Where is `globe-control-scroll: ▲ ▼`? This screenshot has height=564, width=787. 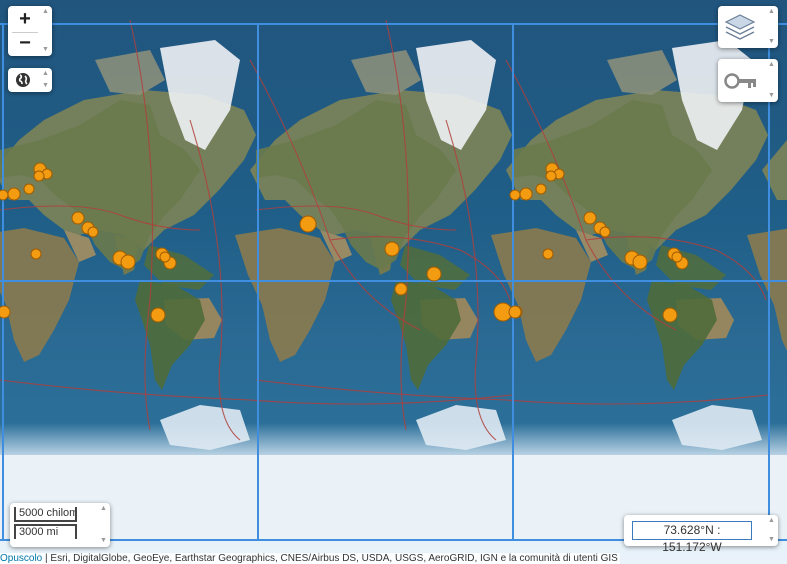 globe-control-scroll: ▲ ▼ is located at coordinates (45, 80).